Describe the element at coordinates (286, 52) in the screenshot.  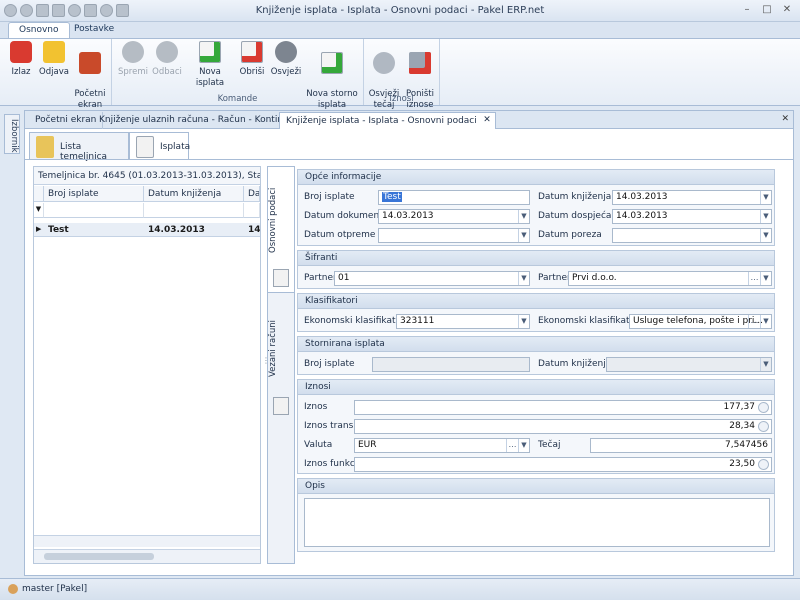
I see `refresh-icon` at that location.